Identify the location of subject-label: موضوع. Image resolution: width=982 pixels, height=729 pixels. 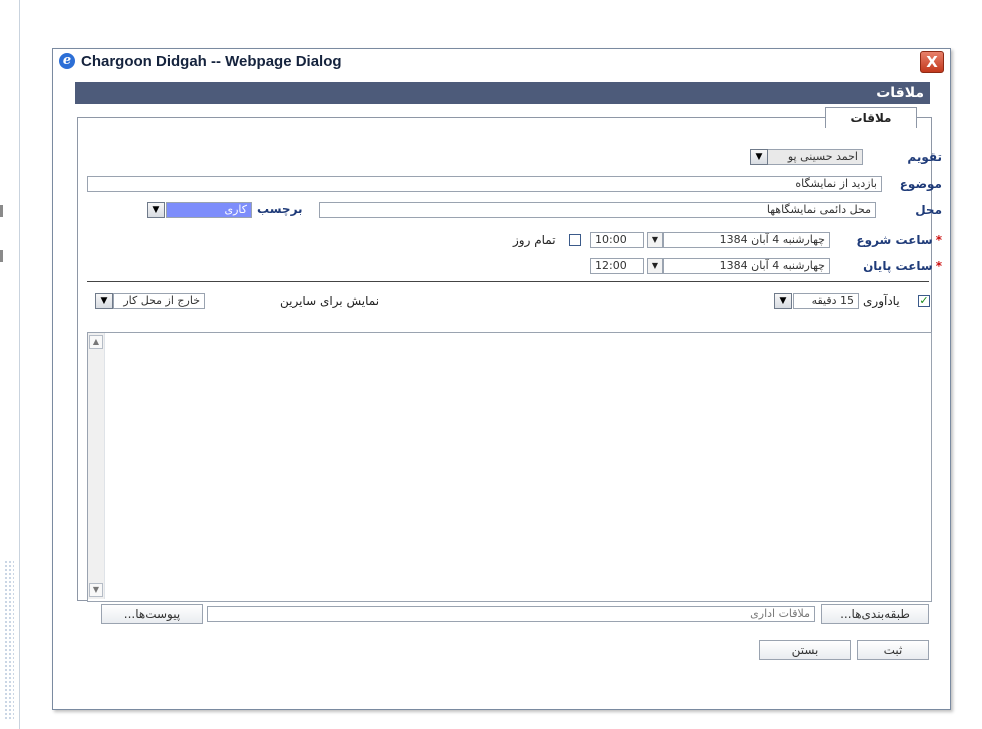
(920, 184).